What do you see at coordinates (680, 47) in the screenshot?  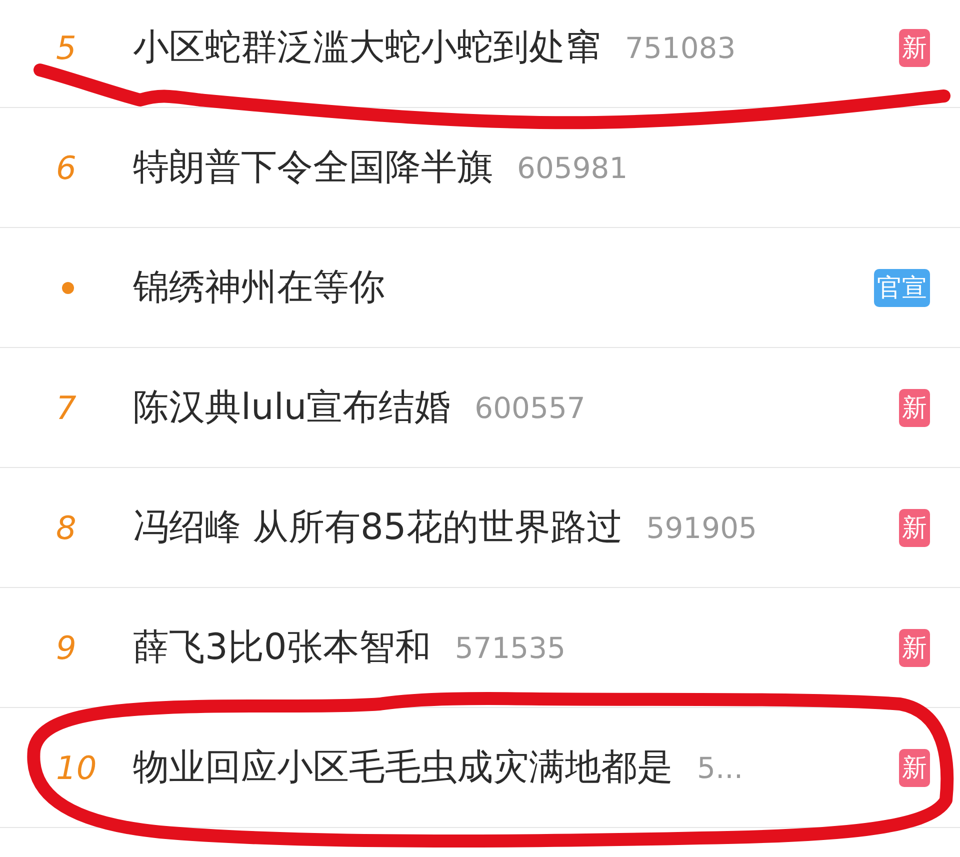 I see `heat-count: 751083` at bounding box center [680, 47].